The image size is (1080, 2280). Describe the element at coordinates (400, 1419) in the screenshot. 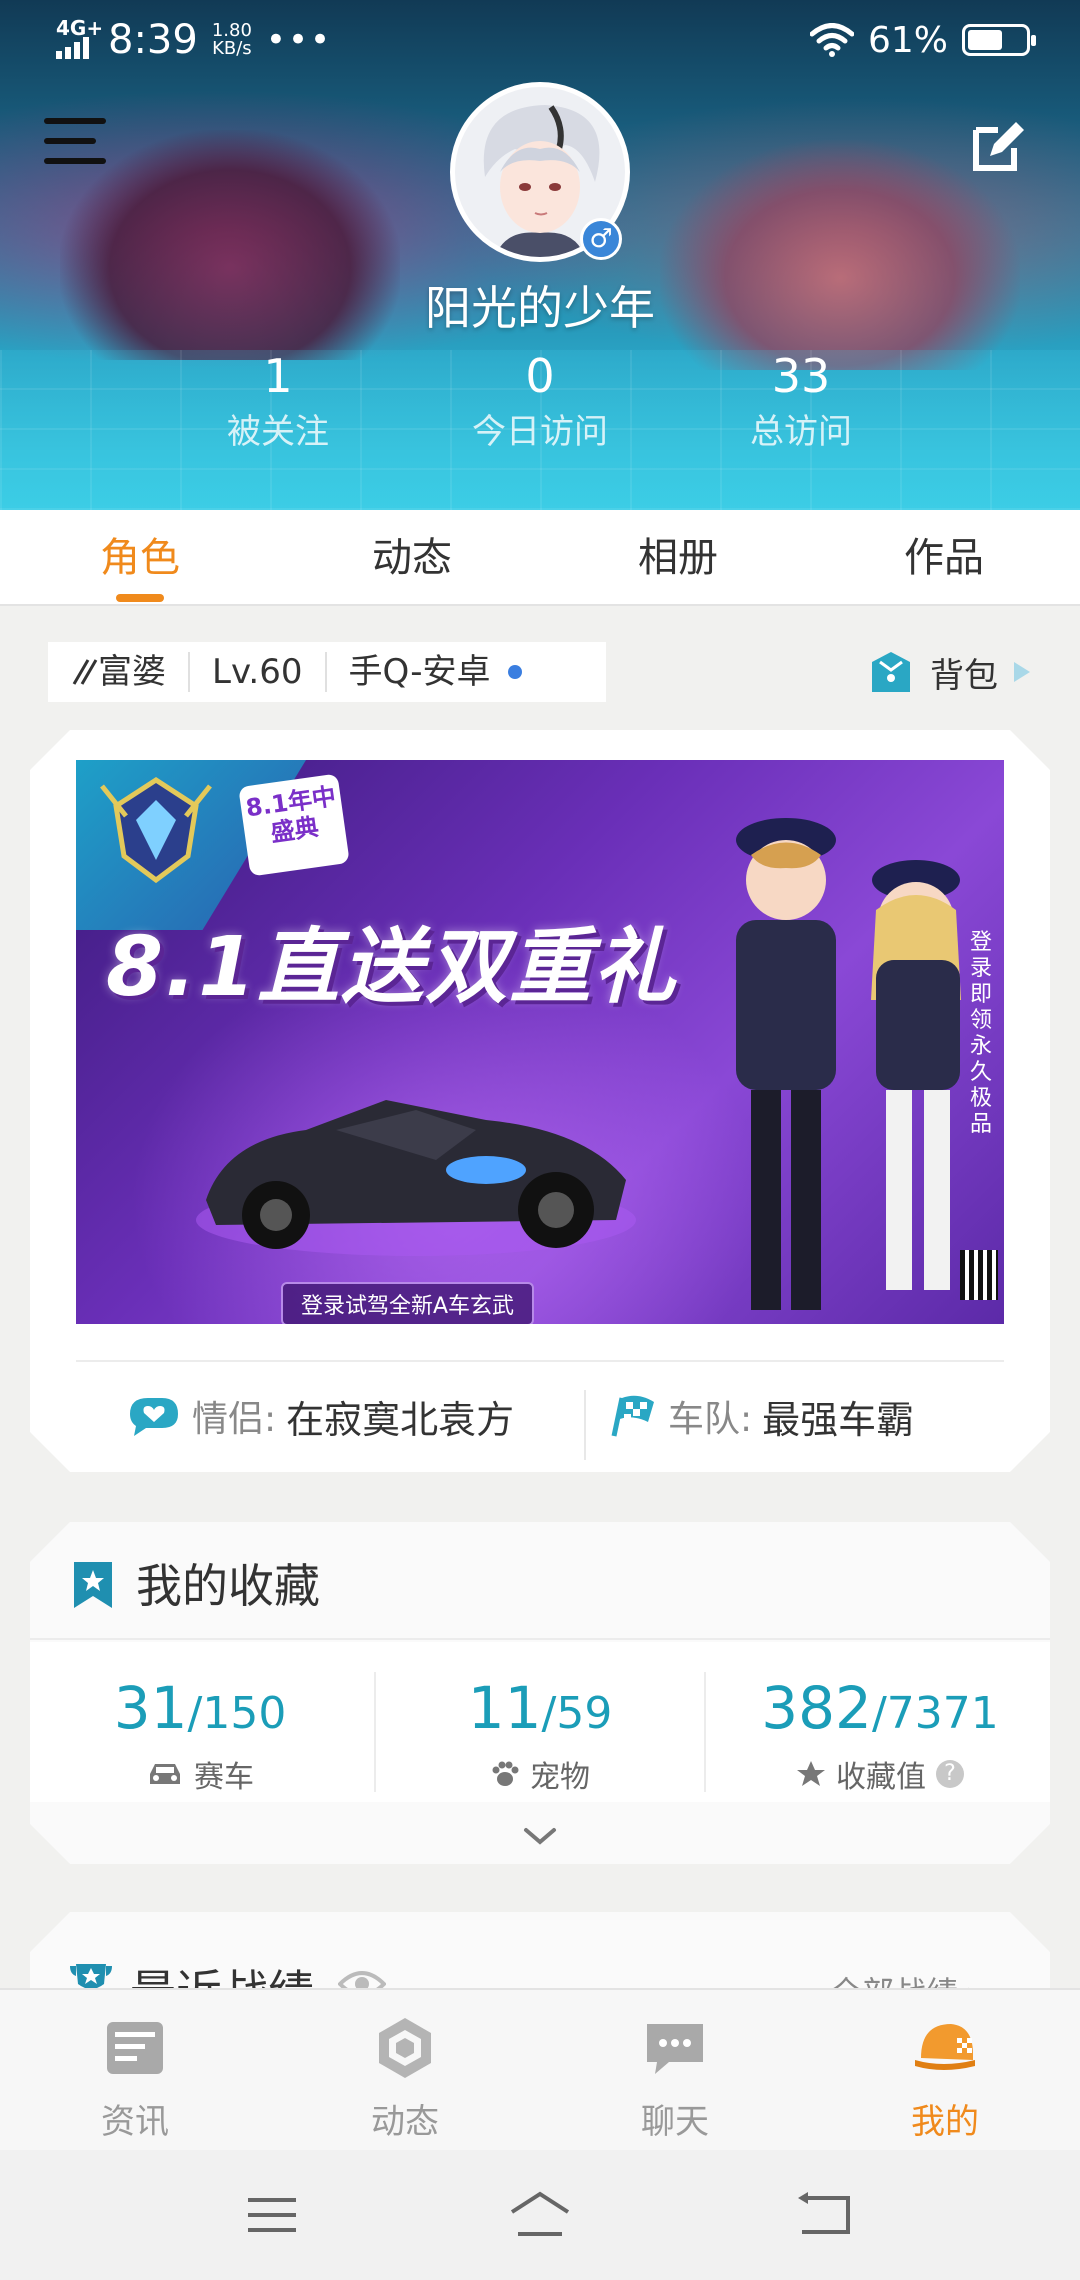

I see `partner-value: 在寂寞北袁方` at that location.